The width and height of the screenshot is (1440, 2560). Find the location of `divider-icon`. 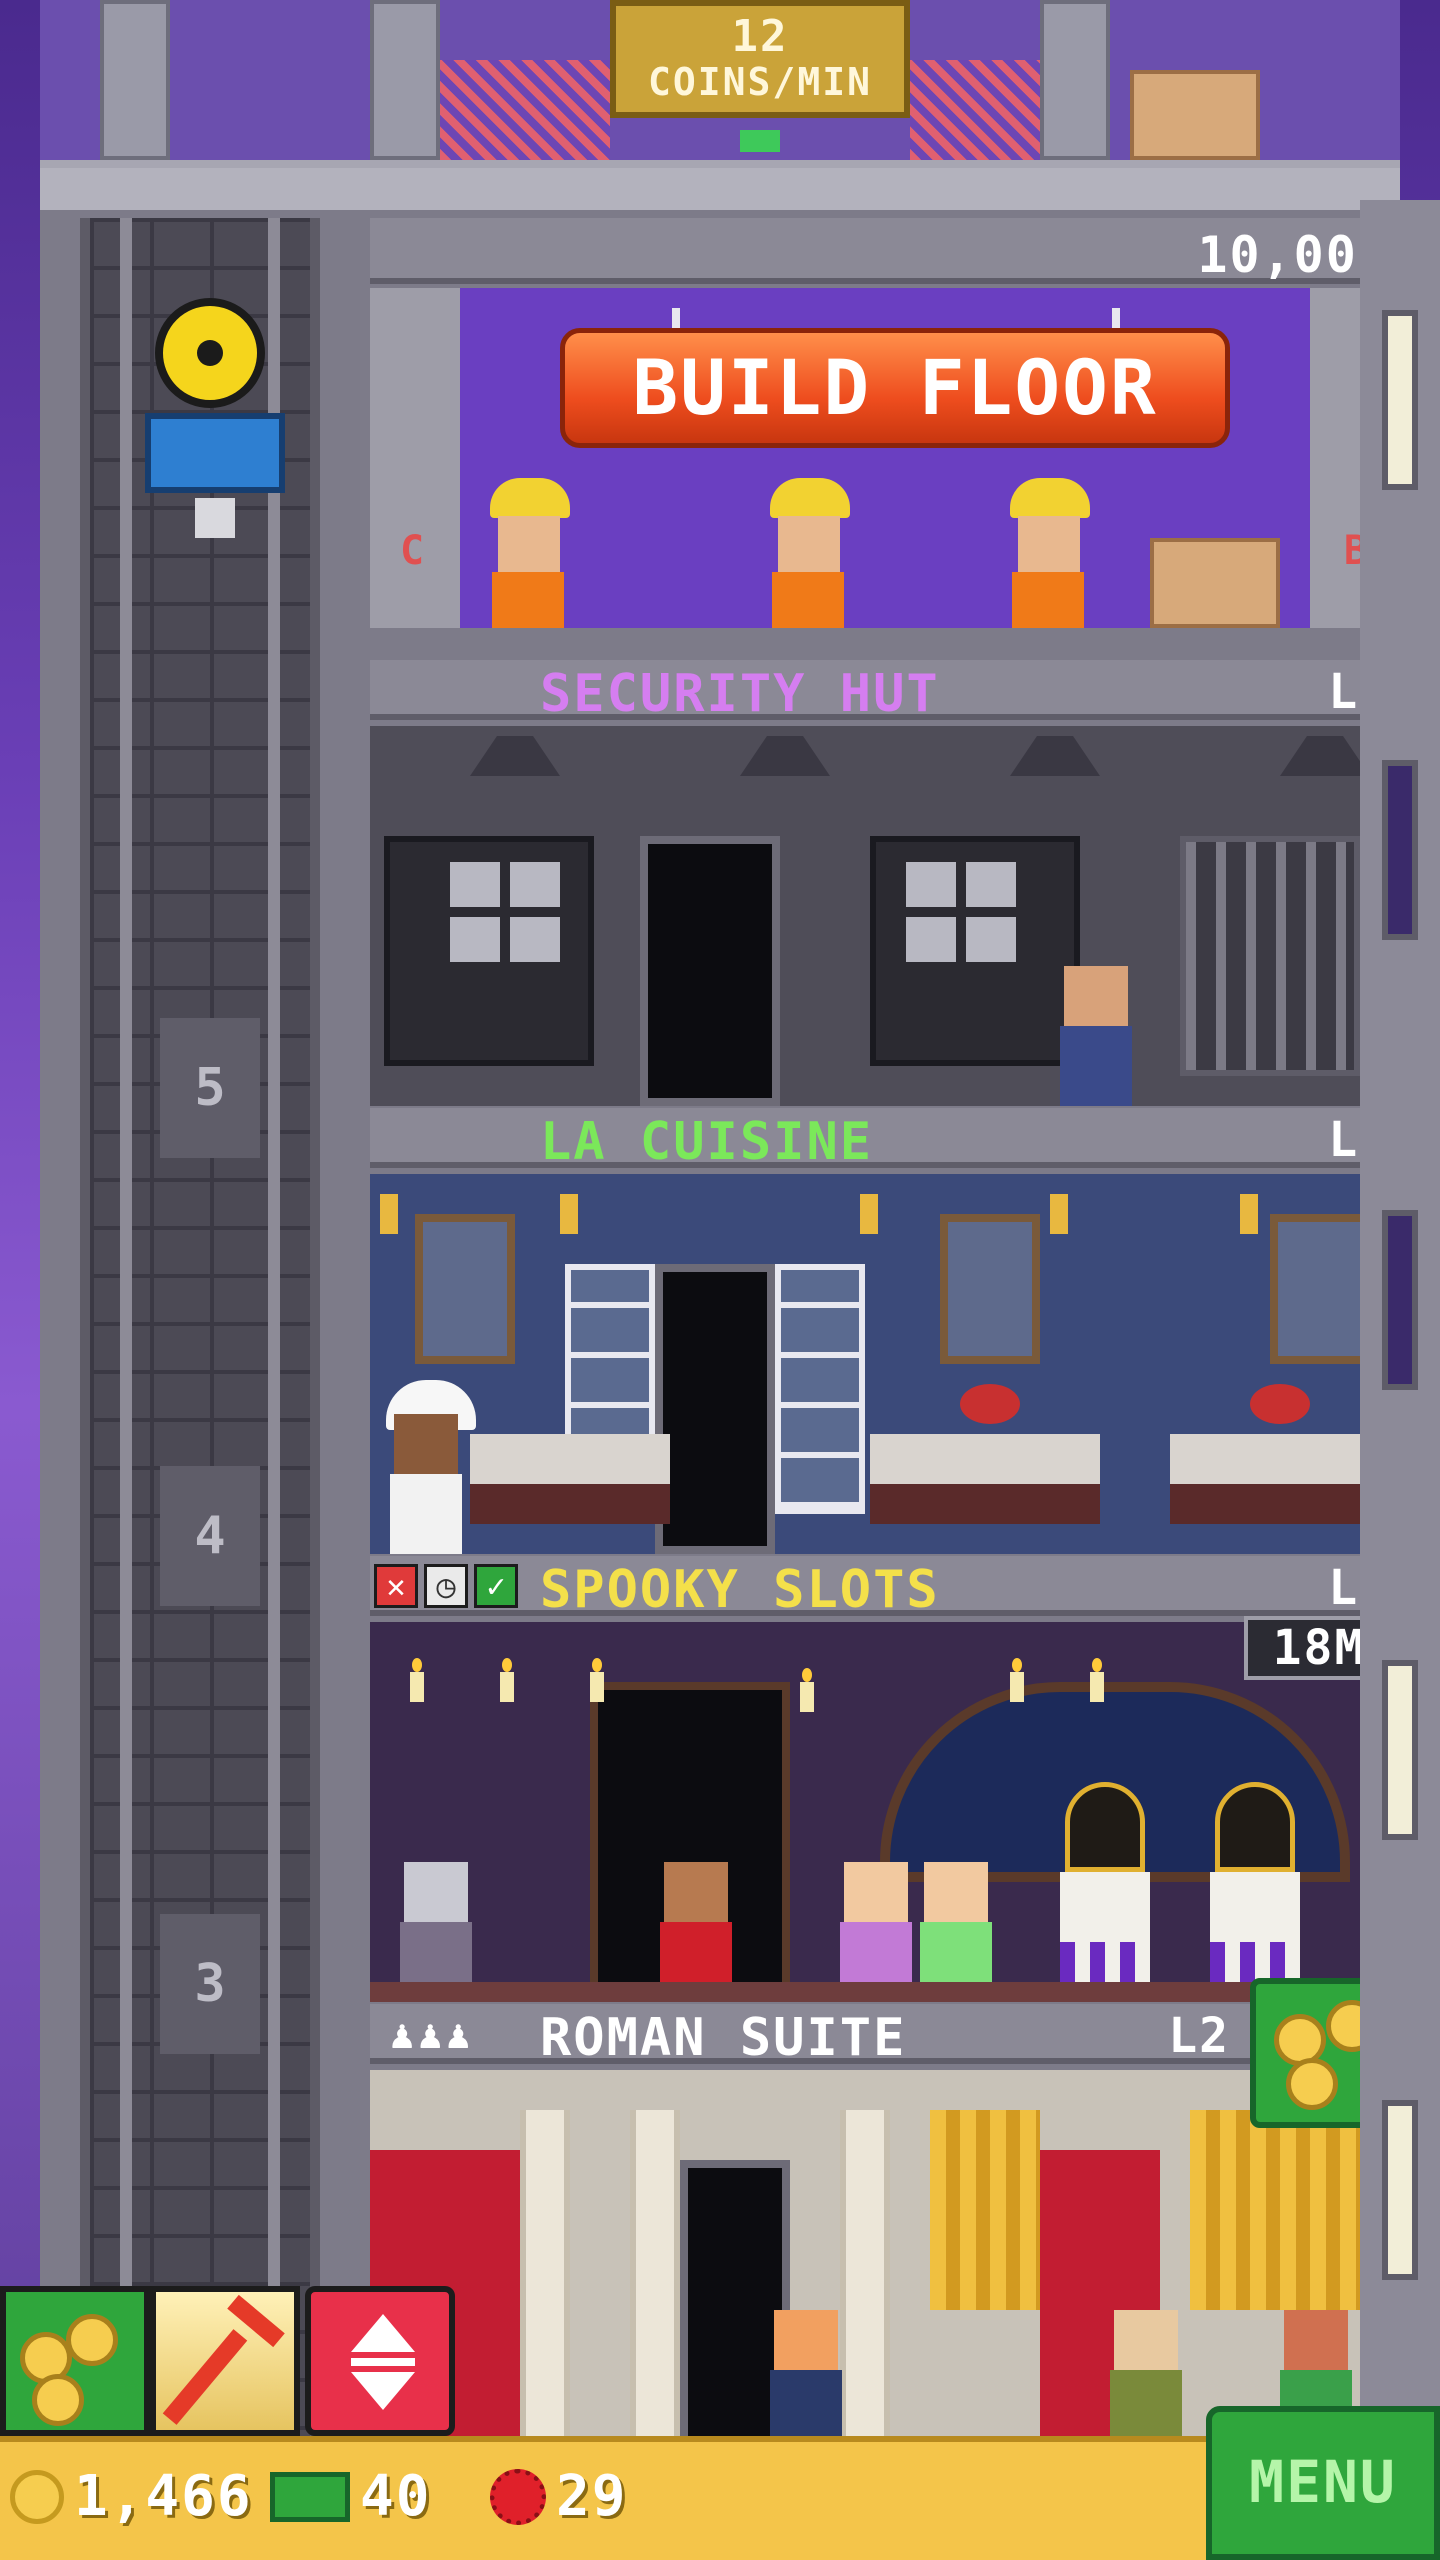

divider-icon is located at coordinates (383, 2362).